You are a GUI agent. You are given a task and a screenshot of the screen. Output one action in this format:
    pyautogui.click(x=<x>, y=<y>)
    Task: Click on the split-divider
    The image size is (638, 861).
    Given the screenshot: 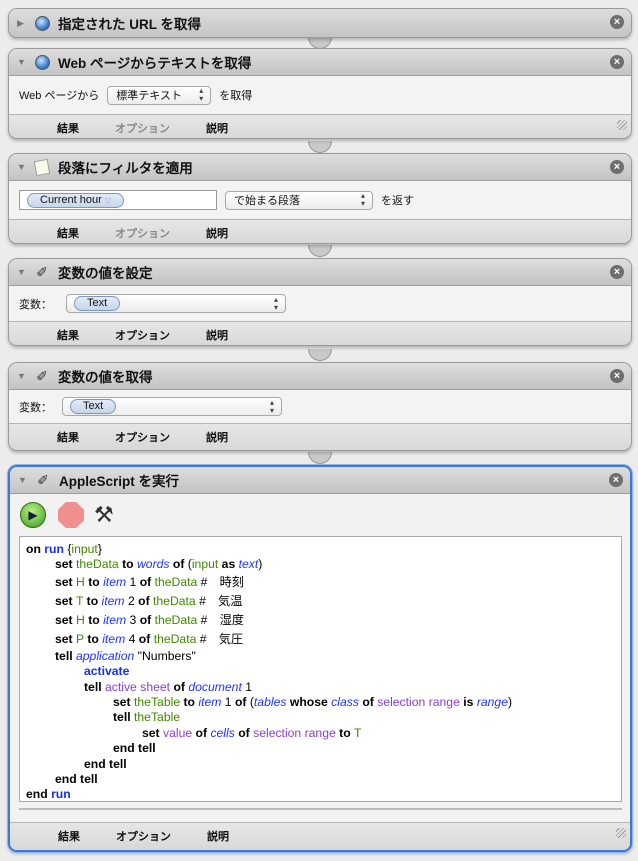 What is the action you would take?
    pyautogui.click(x=320, y=809)
    